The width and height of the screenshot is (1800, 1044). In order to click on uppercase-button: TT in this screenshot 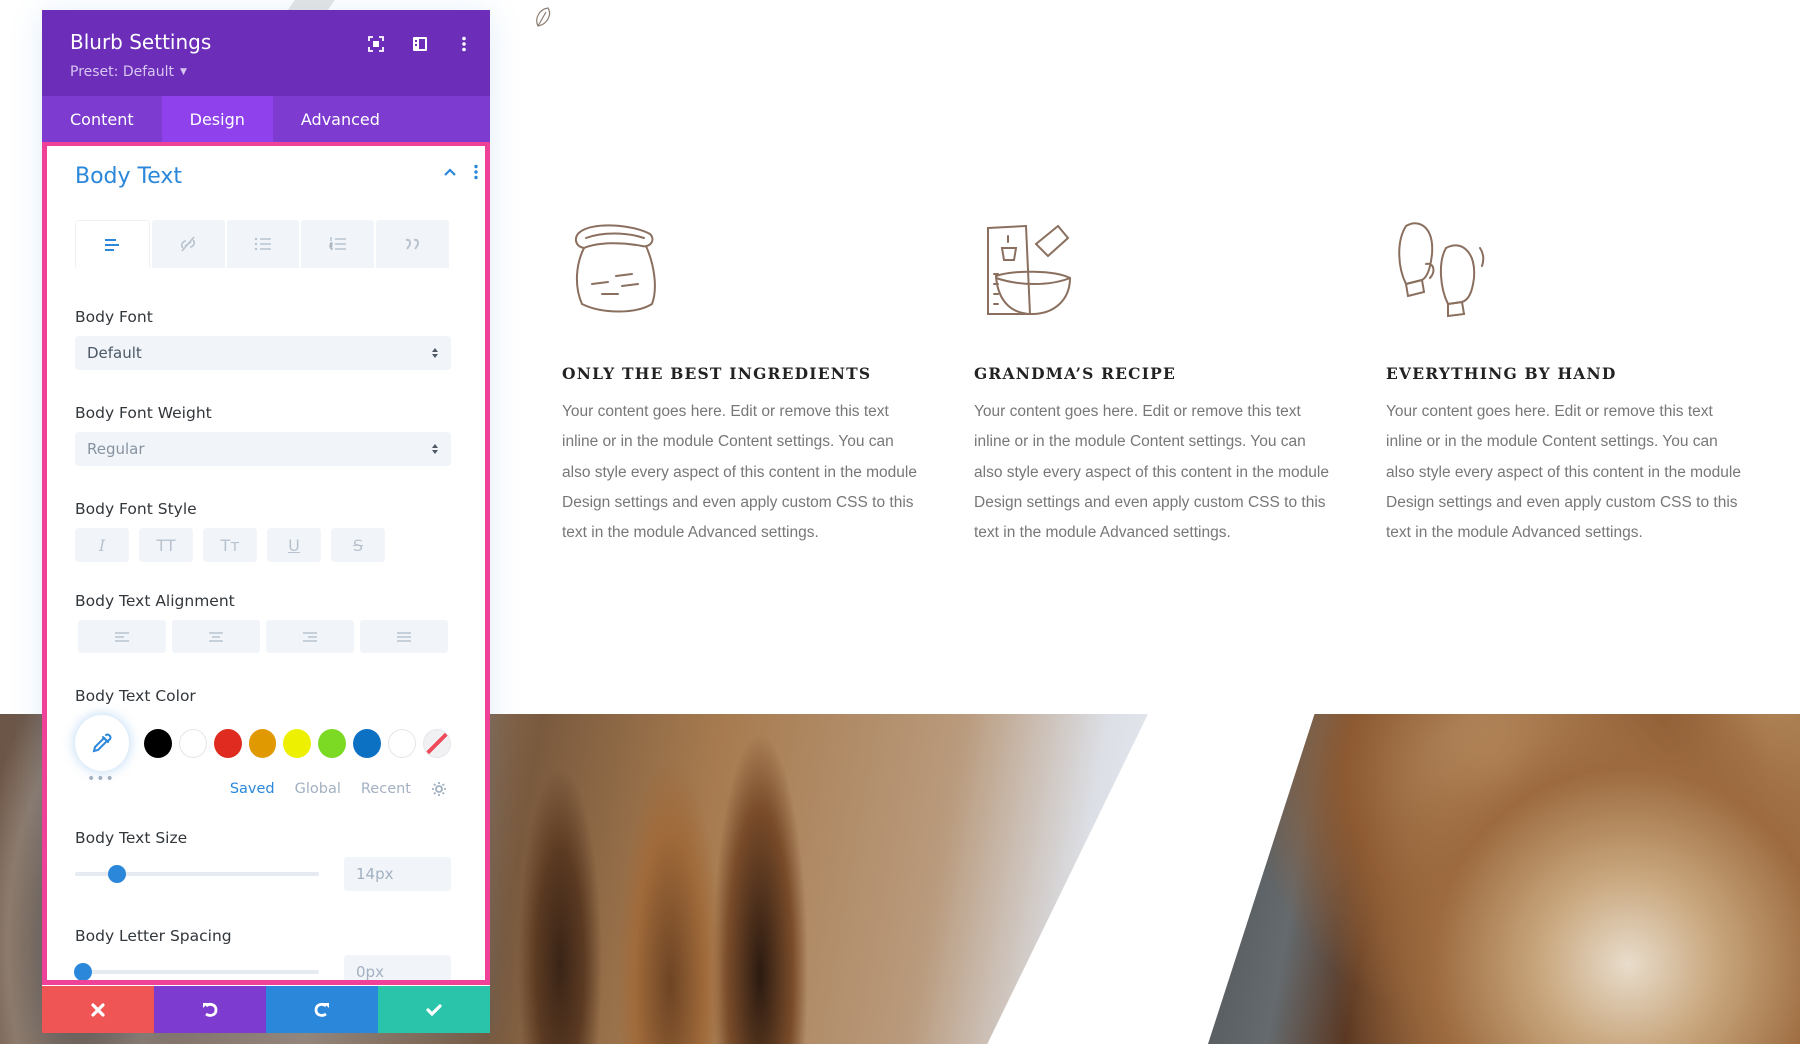, I will do `click(166, 545)`.